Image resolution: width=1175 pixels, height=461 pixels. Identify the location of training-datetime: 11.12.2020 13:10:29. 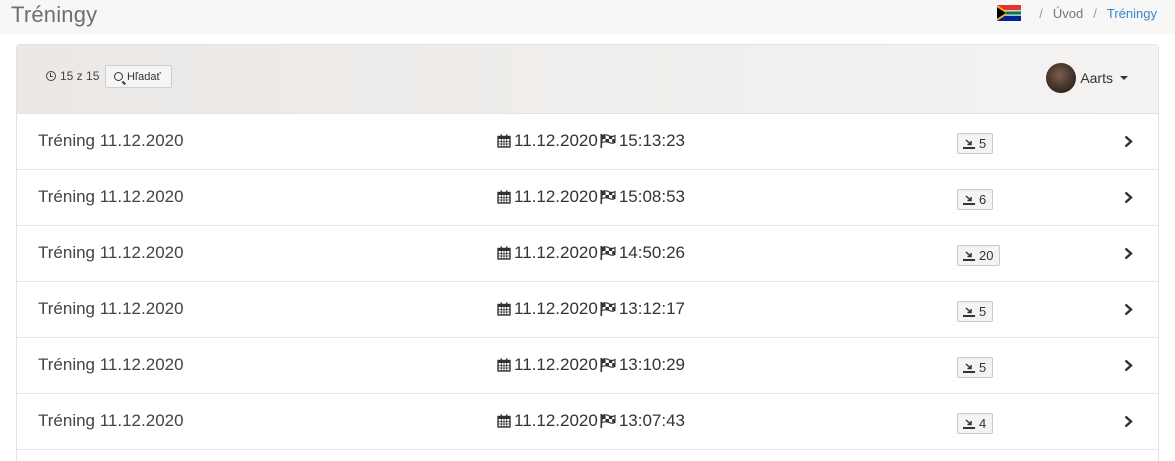
(591, 365).